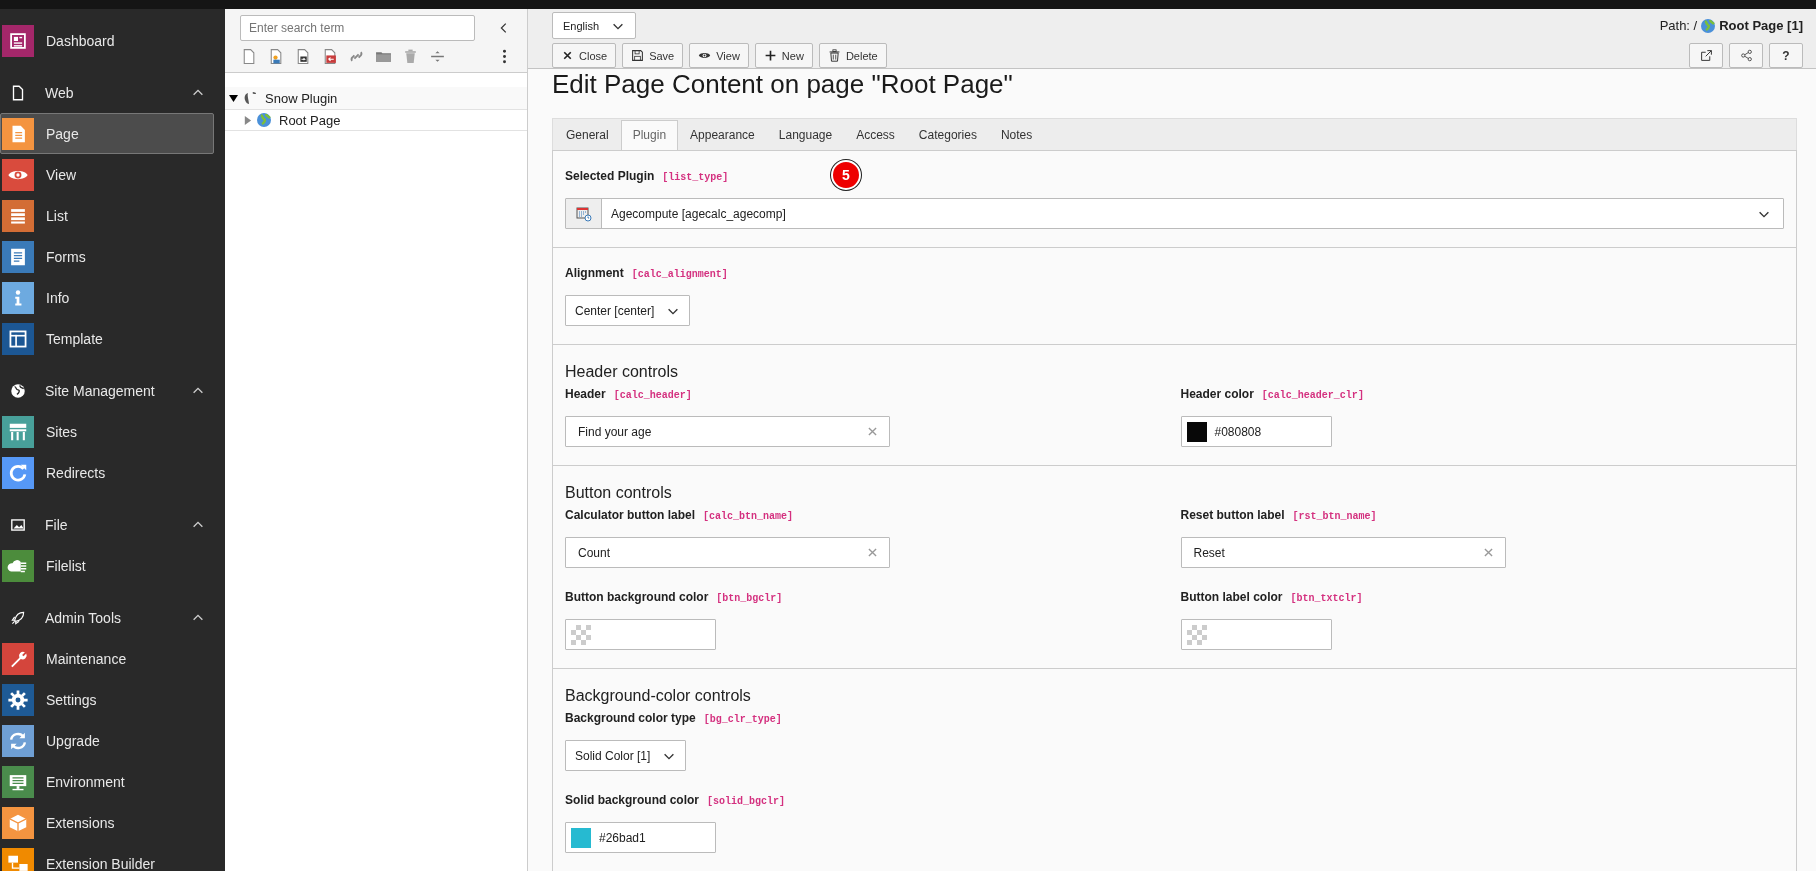 This screenshot has height=871, width=1816. I want to click on toolbar-button: New, so click(783, 55).